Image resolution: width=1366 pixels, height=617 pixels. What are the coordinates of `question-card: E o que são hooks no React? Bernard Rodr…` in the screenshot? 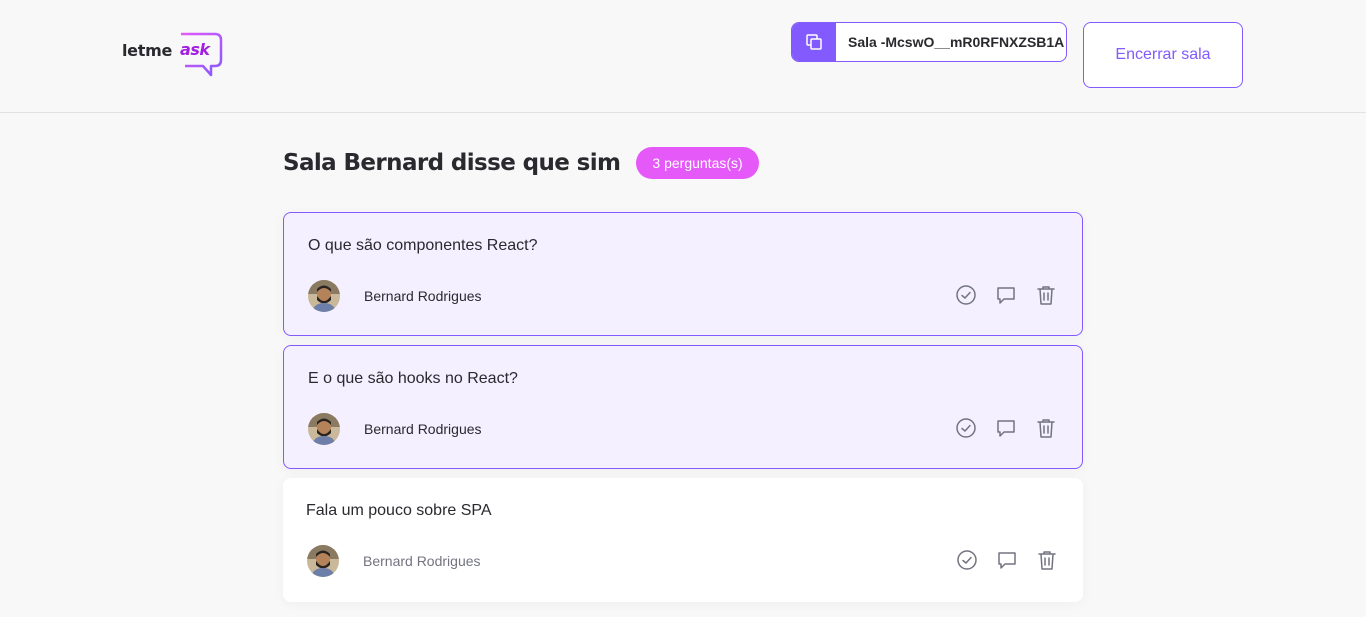 It's located at (683, 407).